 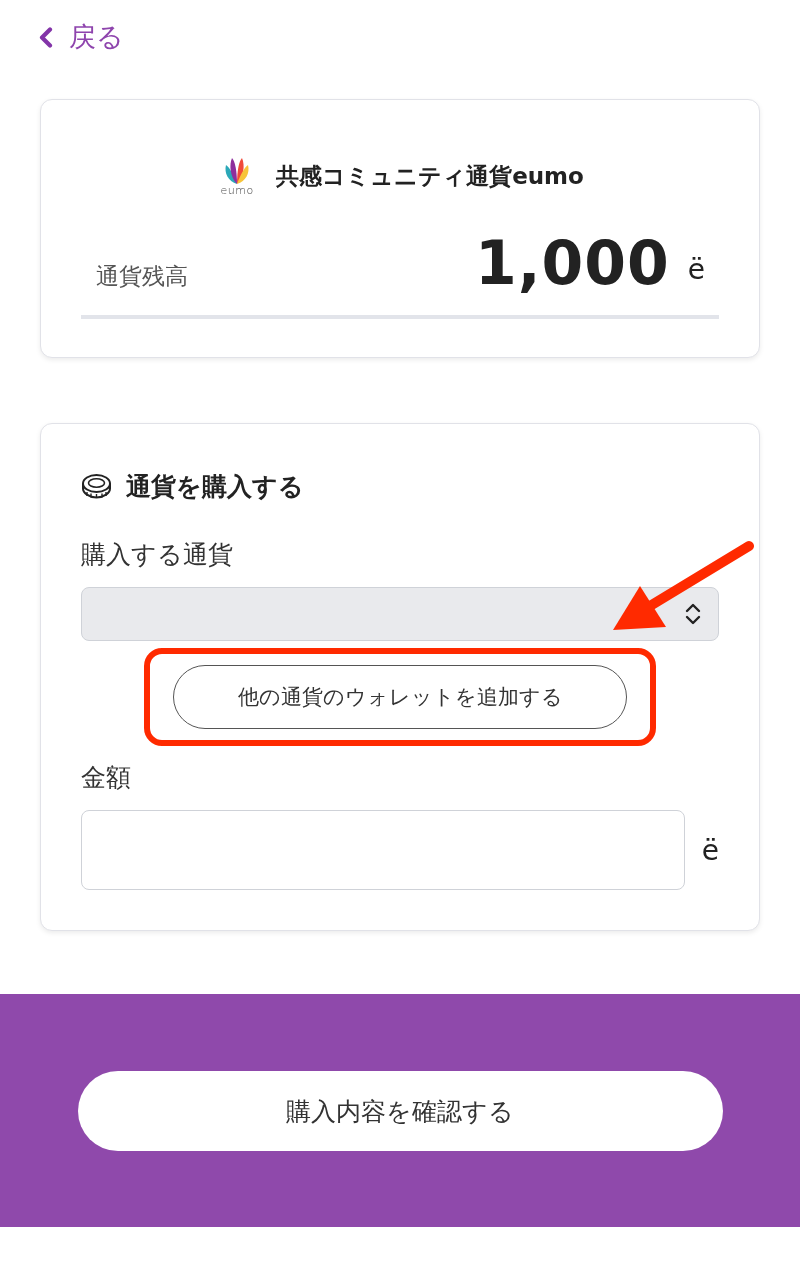 I want to click on section-title: 通貨を購入する, so click(x=215, y=486).